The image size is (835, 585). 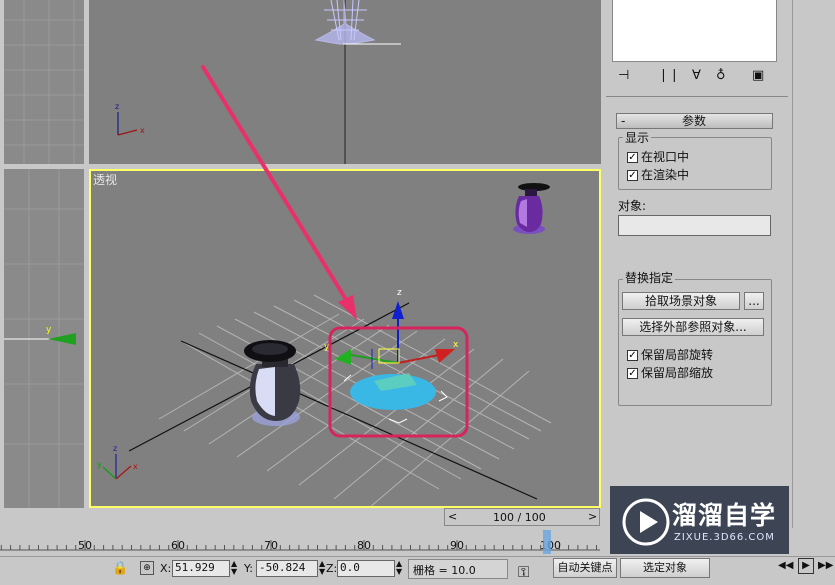 What do you see at coordinates (592, 516) in the screenshot?
I see `time-next-button: >` at bounding box center [592, 516].